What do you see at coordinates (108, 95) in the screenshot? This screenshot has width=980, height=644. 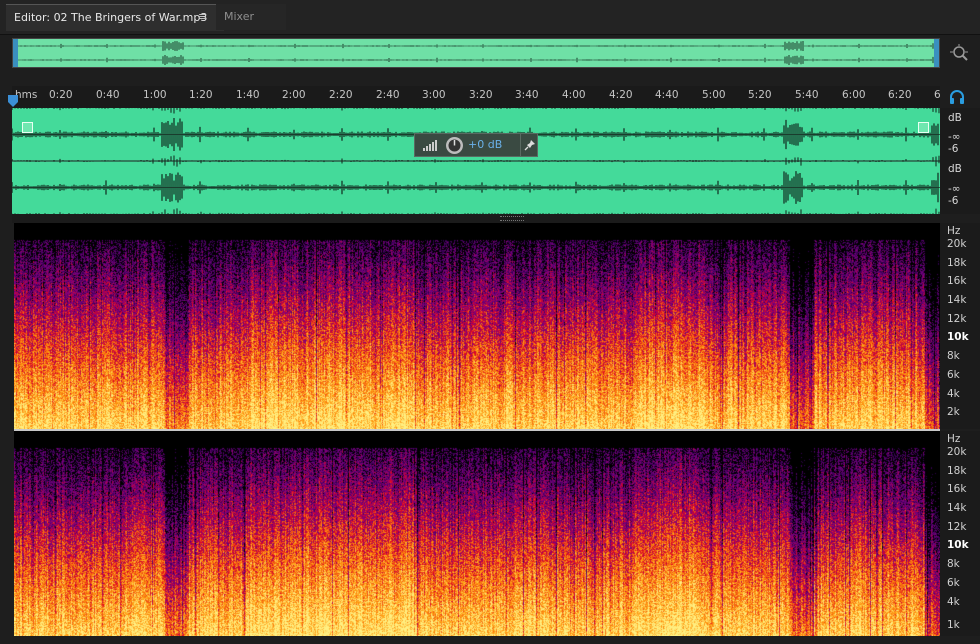 I see `ruler-tick: 0:40` at bounding box center [108, 95].